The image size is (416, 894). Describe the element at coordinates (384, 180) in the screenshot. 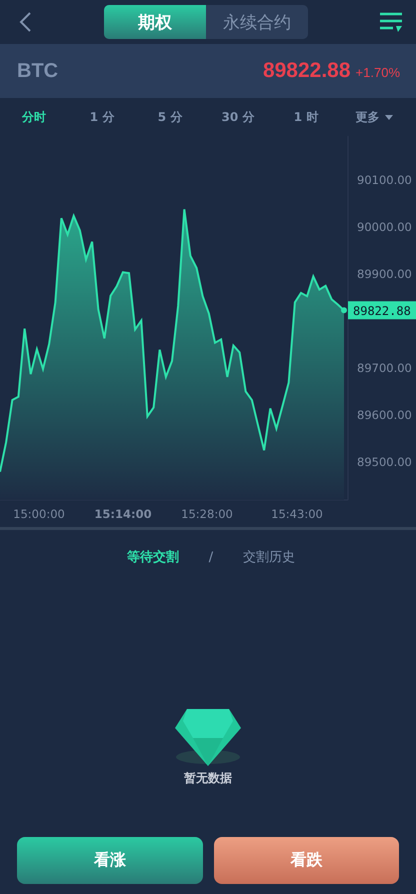

I see `y-axis-label: 90100.00` at that location.